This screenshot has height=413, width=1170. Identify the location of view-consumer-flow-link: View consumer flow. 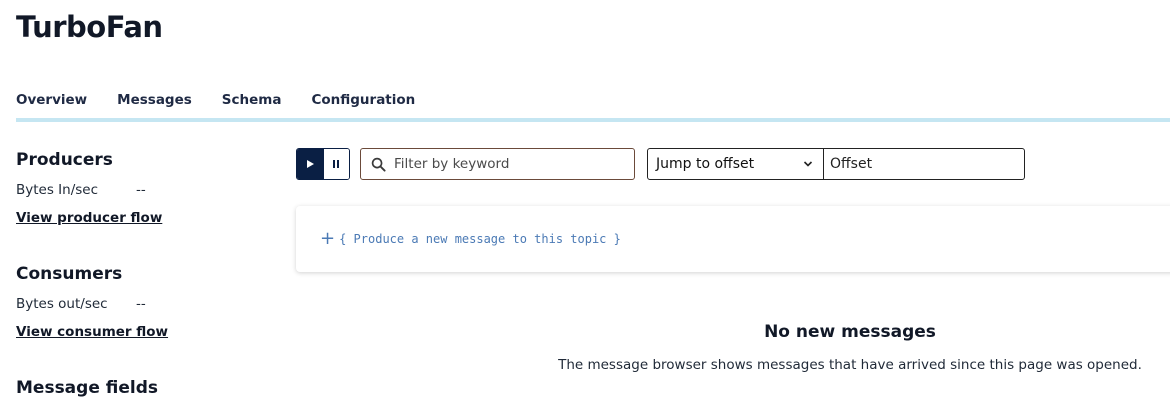
(92, 332).